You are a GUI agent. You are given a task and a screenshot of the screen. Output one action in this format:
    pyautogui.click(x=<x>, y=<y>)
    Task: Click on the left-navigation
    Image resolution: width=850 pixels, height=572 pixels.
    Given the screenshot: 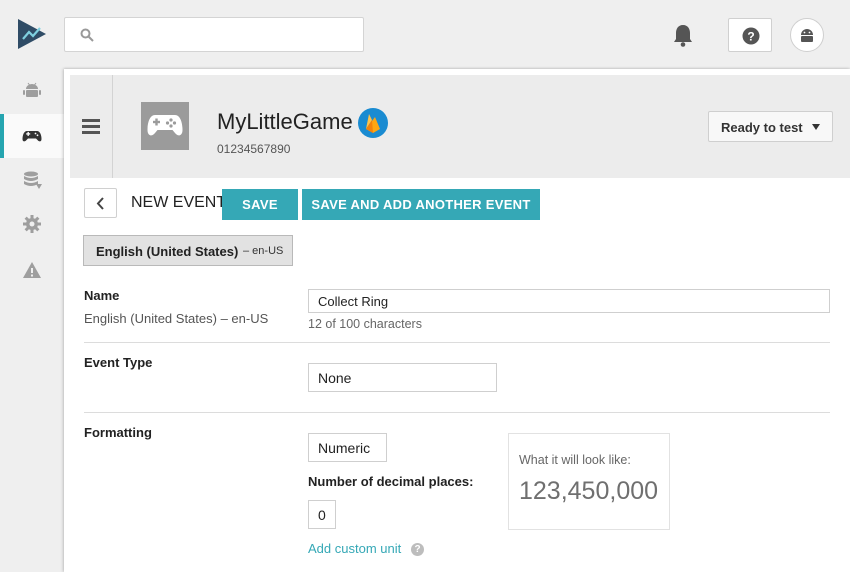 What is the action you would take?
    pyautogui.click(x=32, y=320)
    